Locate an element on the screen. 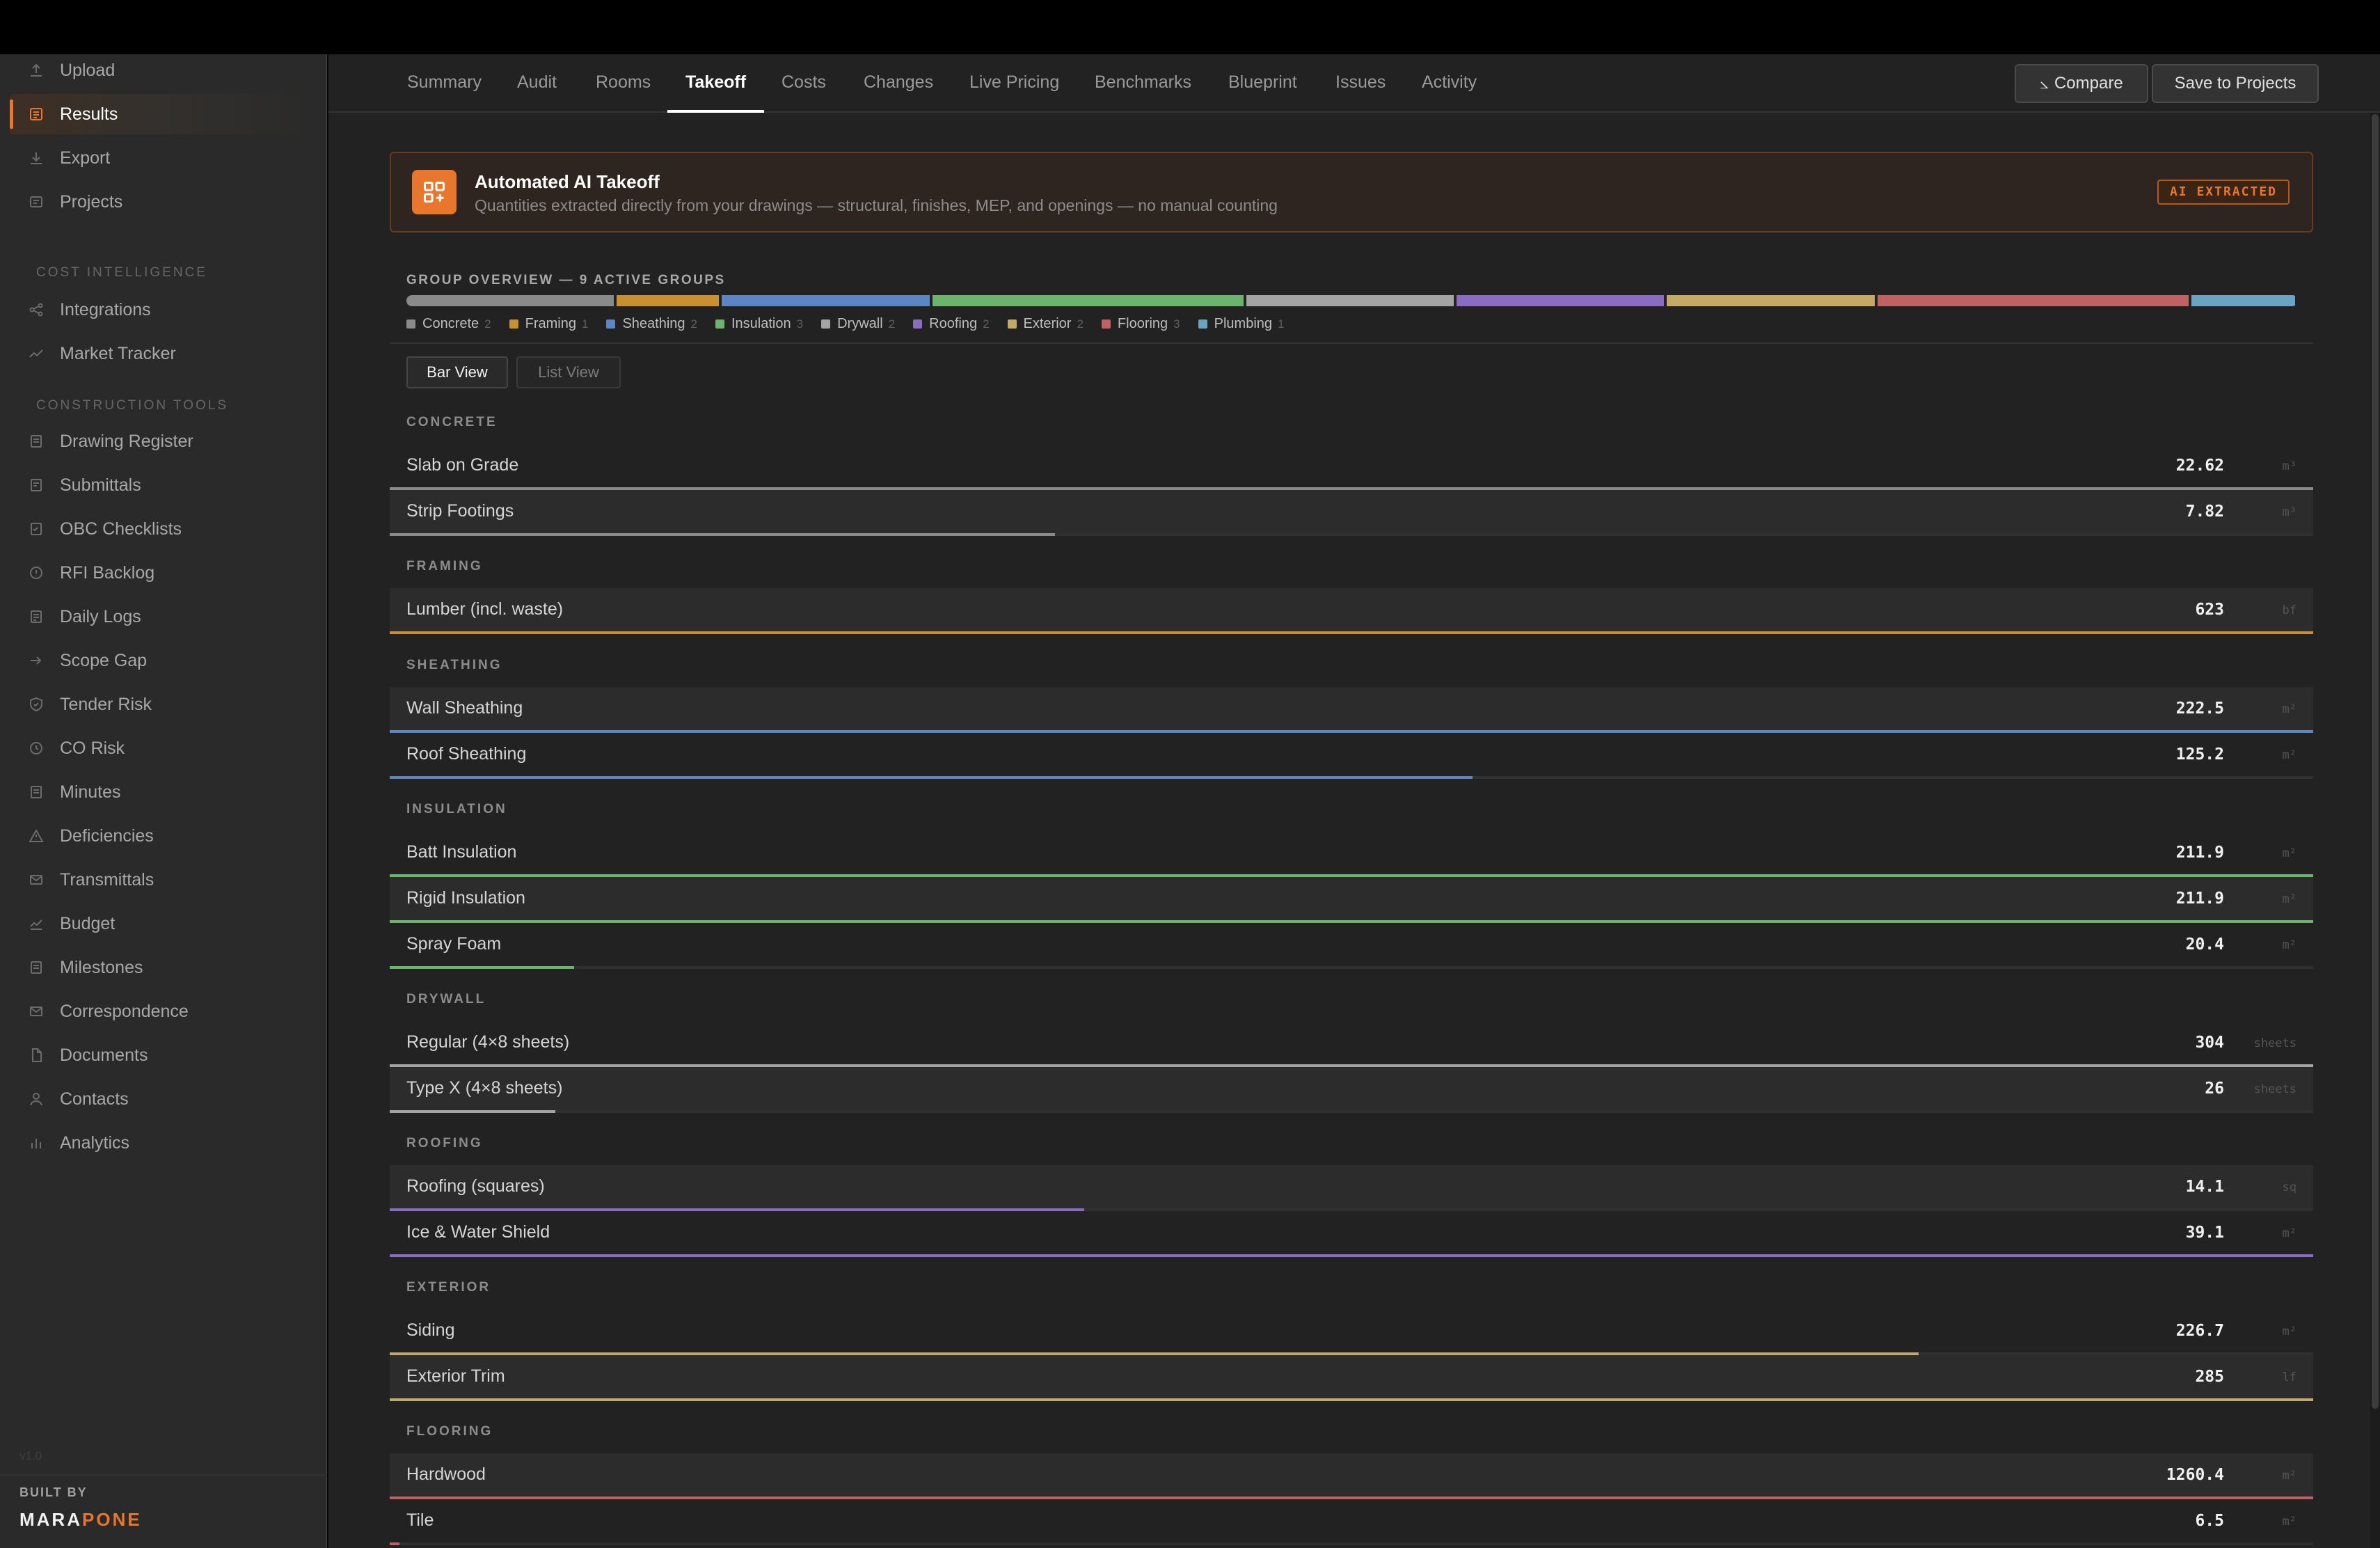 Image resolution: width=2380 pixels, height=1548 pixels. sidebar-item-deficiencies: Deficiencies is located at coordinates (163, 836).